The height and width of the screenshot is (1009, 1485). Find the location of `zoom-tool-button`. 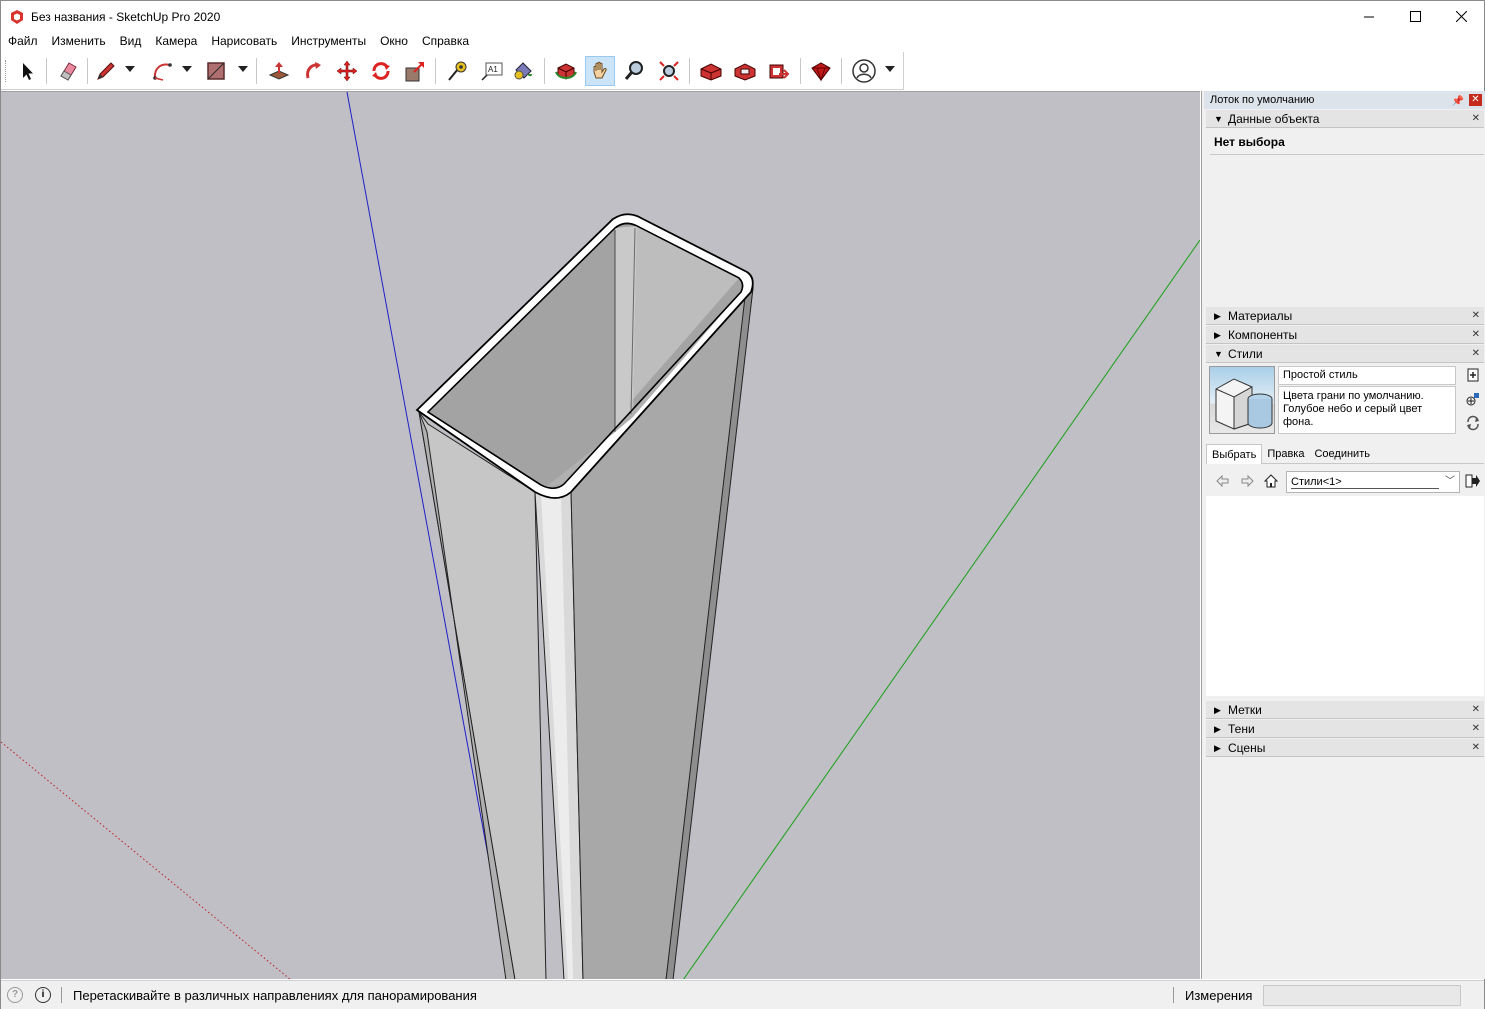

zoom-tool-button is located at coordinates (634, 71).